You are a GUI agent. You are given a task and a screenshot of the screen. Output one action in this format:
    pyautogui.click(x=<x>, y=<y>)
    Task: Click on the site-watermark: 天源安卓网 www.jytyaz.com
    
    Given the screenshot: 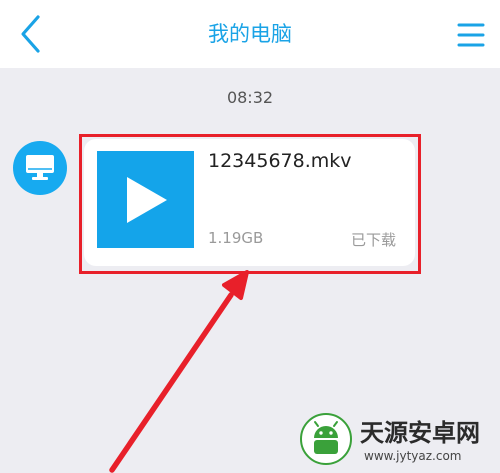 What is the action you would take?
    pyautogui.click(x=396, y=440)
    